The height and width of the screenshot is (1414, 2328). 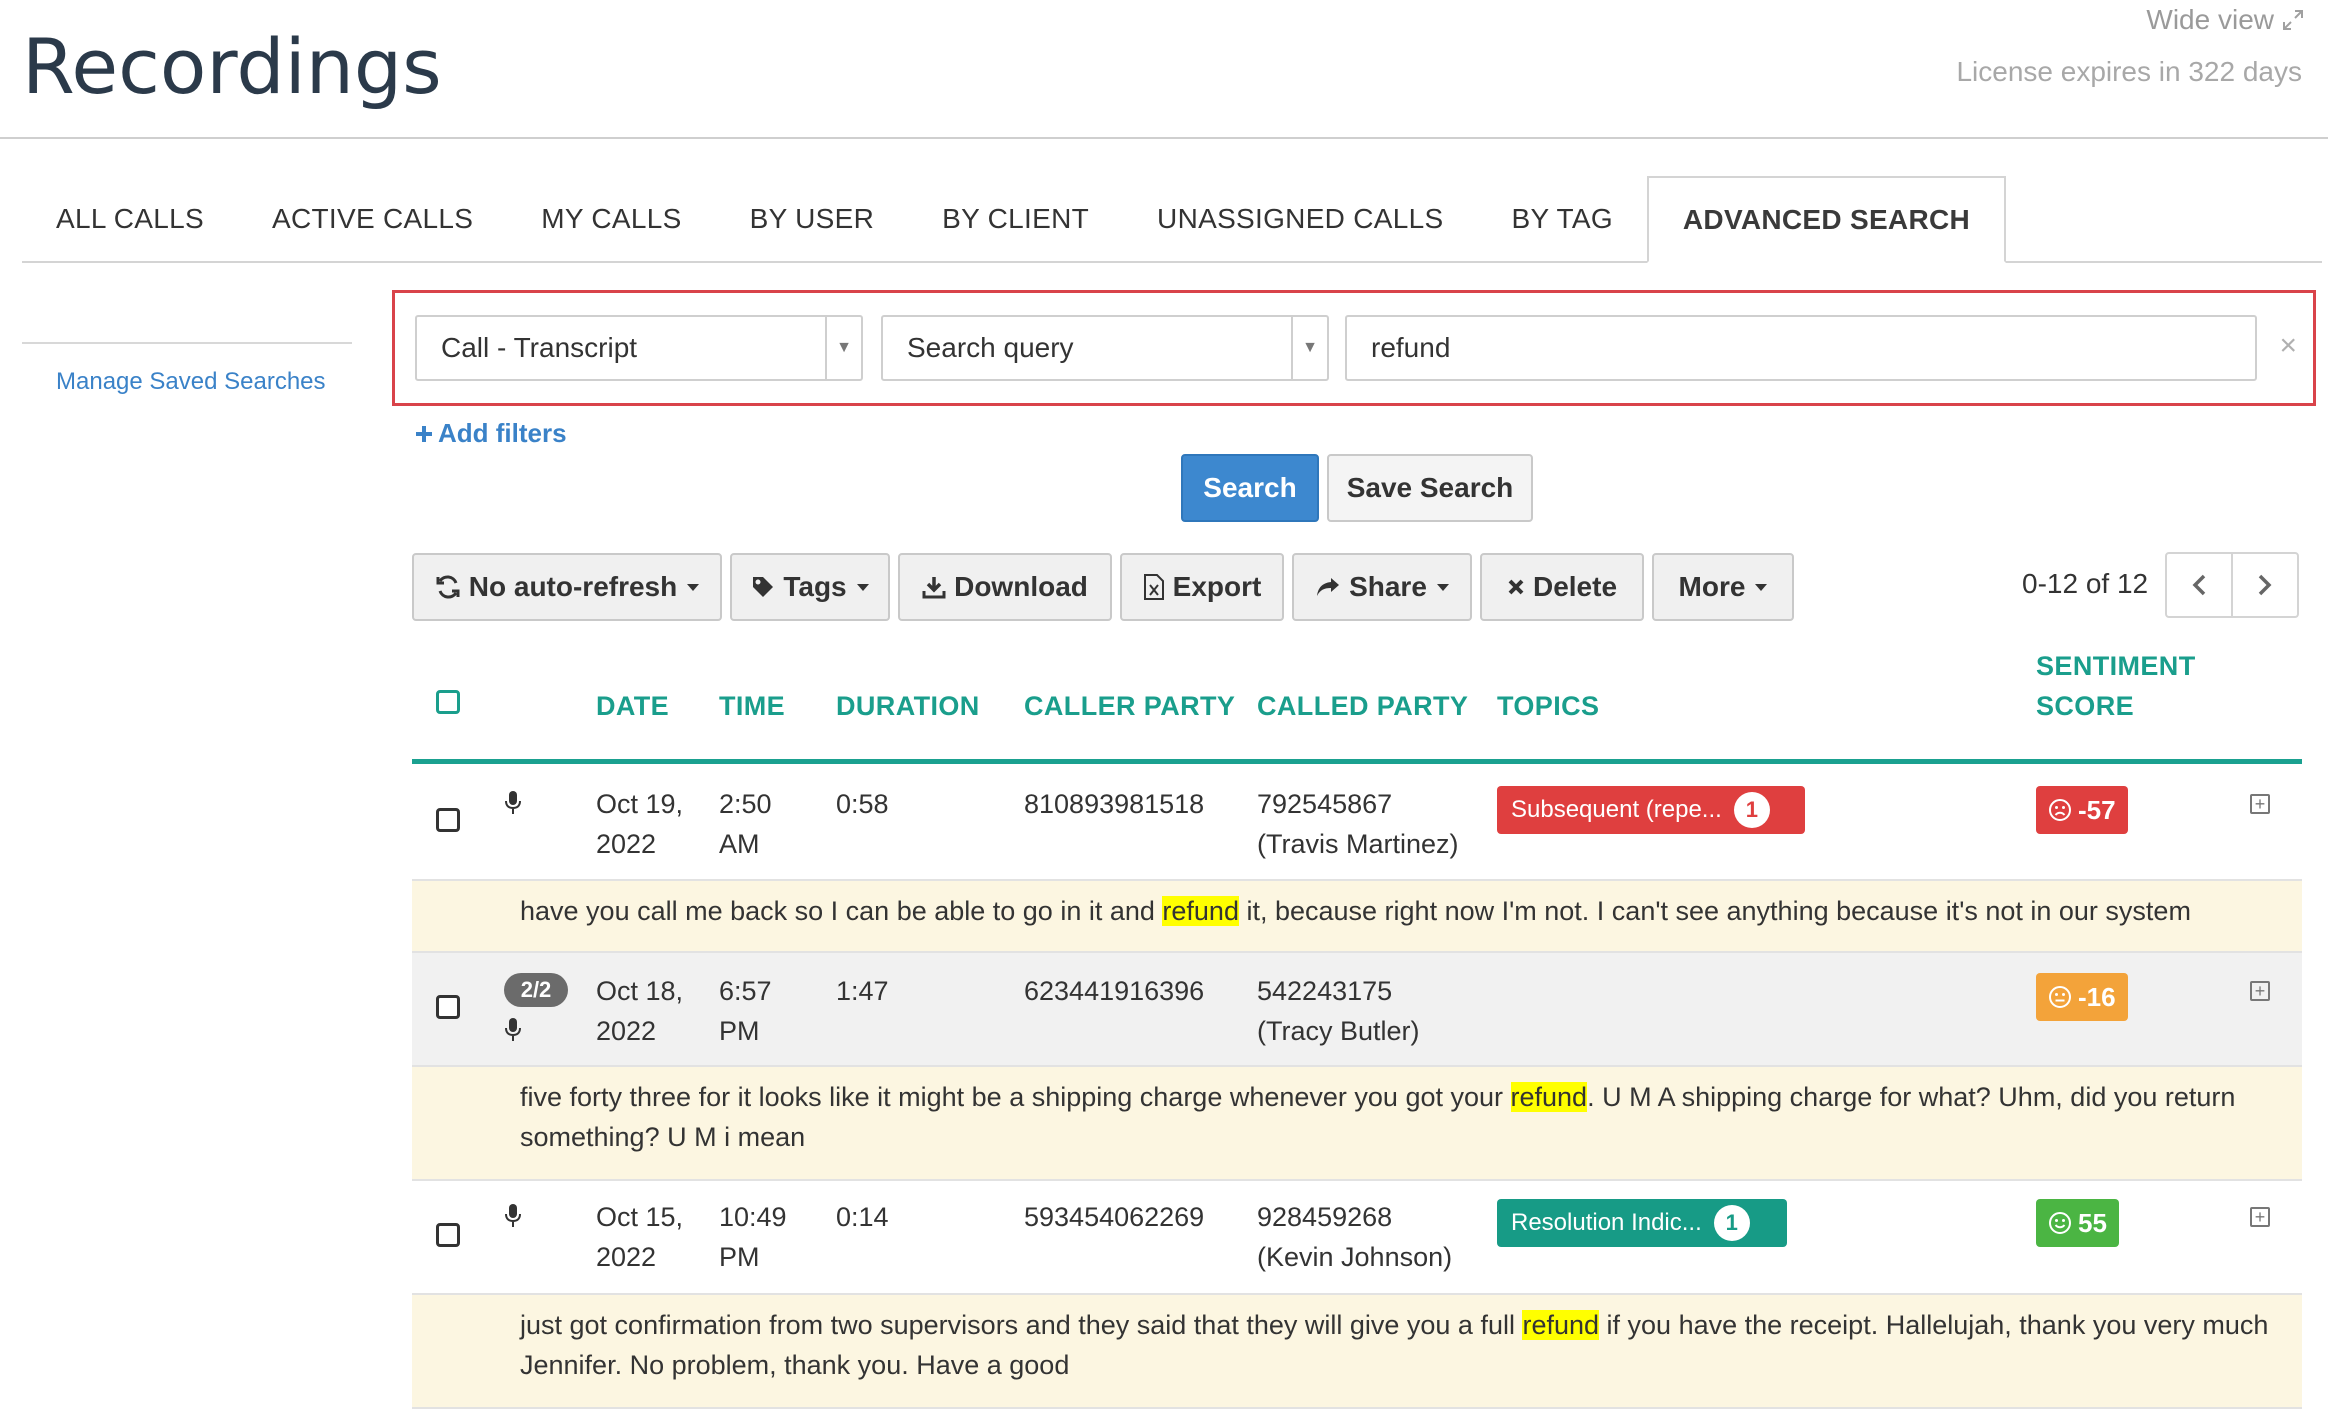 What do you see at coordinates (1430, 488) in the screenshot?
I see `save-search-button: Save Search` at bounding box center [1430, 488].